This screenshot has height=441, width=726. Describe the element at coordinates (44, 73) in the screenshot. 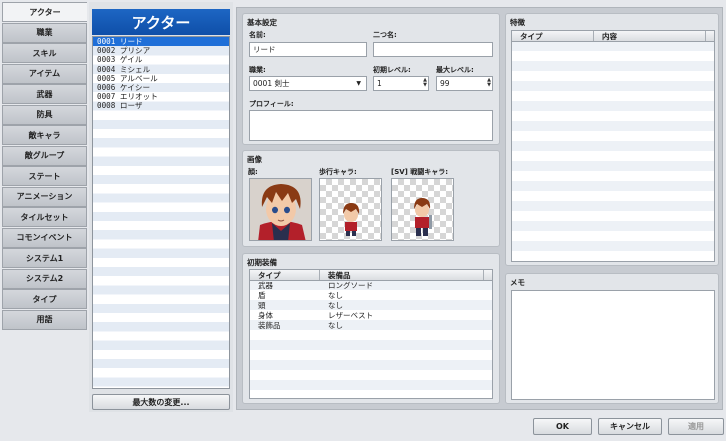

I see `tab-3: アイテム` at that location.